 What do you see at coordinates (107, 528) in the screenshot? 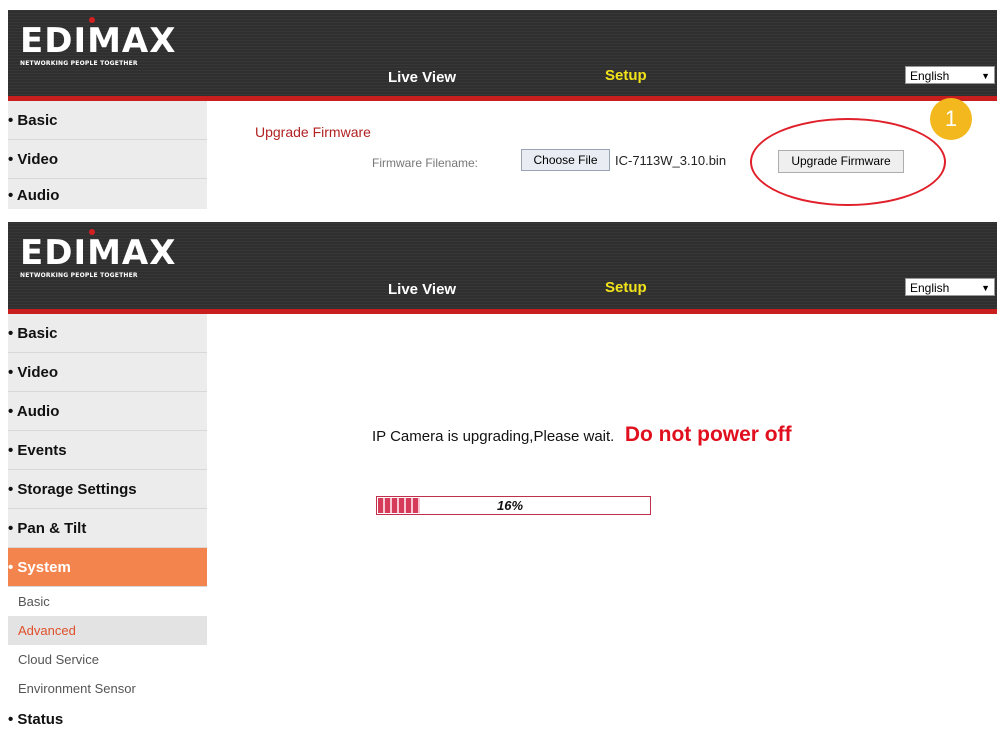
I see `sidebar-item-pan-tilt: • Pan & Tilt` at bounding box center [107, 528].